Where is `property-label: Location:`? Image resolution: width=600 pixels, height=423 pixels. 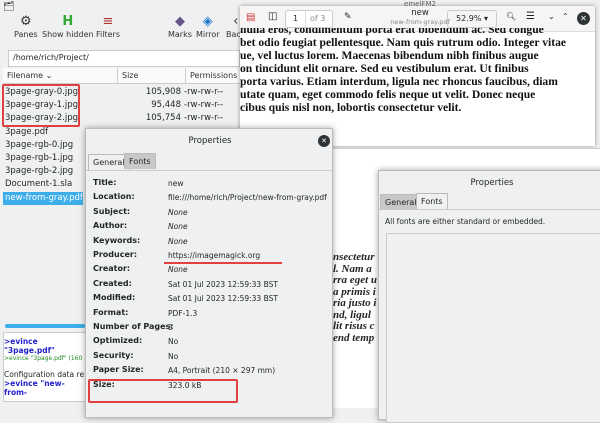
property-label: Location: is located at coordinates (114, 197).